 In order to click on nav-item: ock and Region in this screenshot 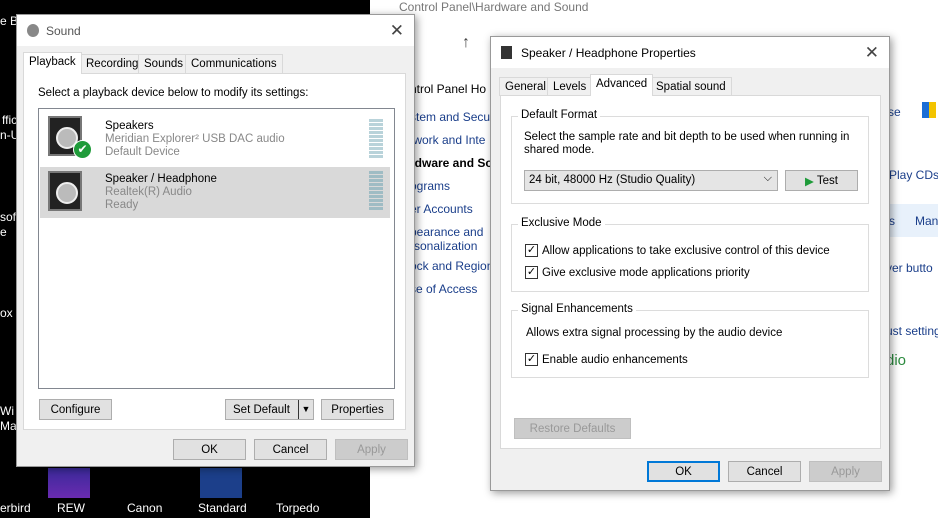, I will do `click(451, 270)`.